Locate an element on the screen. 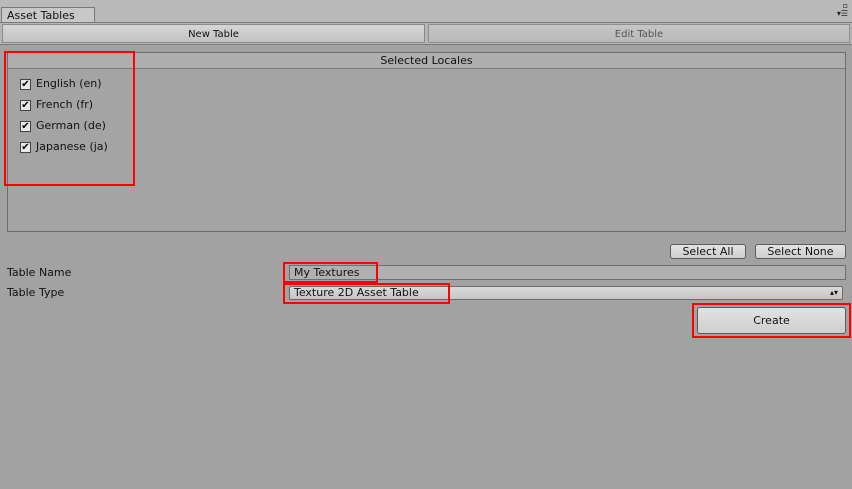 The height and width of the screenshot is (489, 852). window-titlebar is located at coordinates (426, 11).